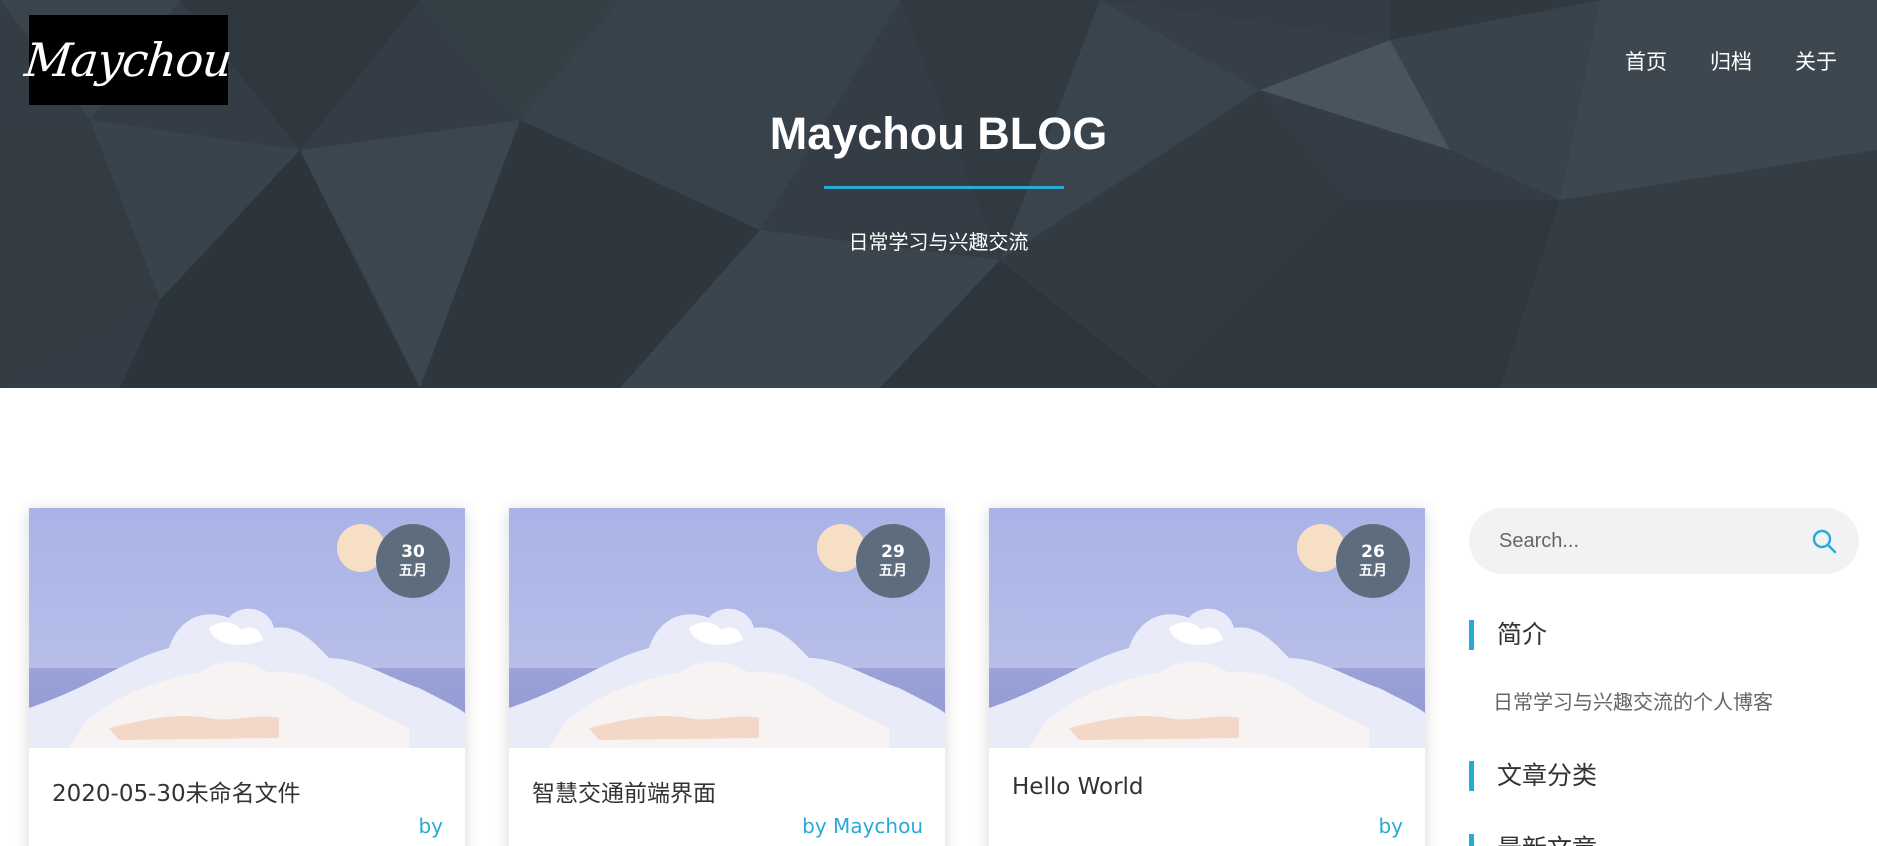 Image resolution: width=1877 pixels, height=846 pixels. Describe the element at coordinates (893, 552) in the screenshot. I see `date-day: 29` at that location.